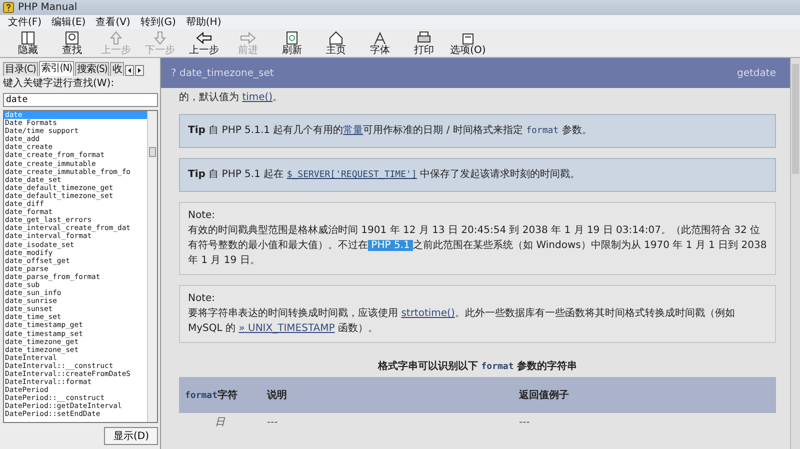 The height and width of the screenshot is (449, 800). Describe the element at coordinates (468, 37) in the screenshot. I see `options-icon` at that location.